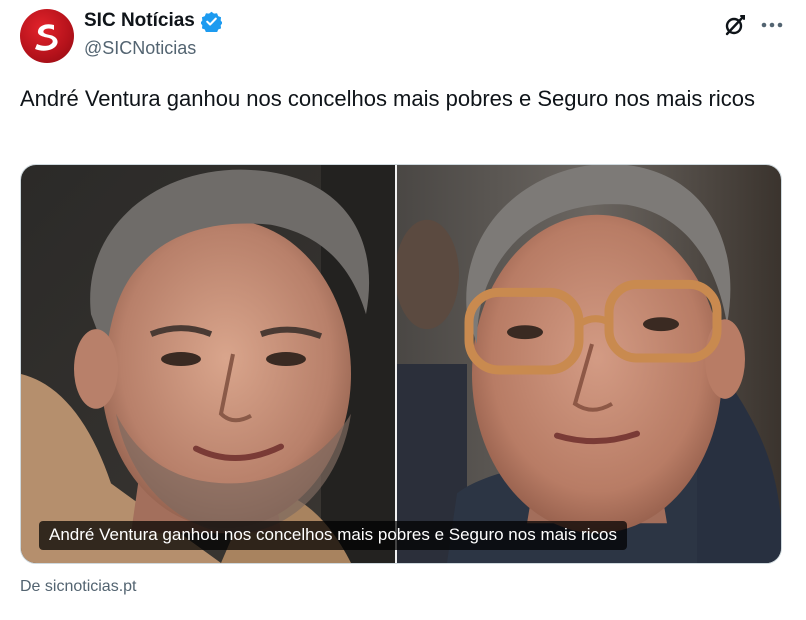 The width and height of the screenshot is (806, 620). I want to click on source-link: De sicnoticias.pt, so click(78, 587).